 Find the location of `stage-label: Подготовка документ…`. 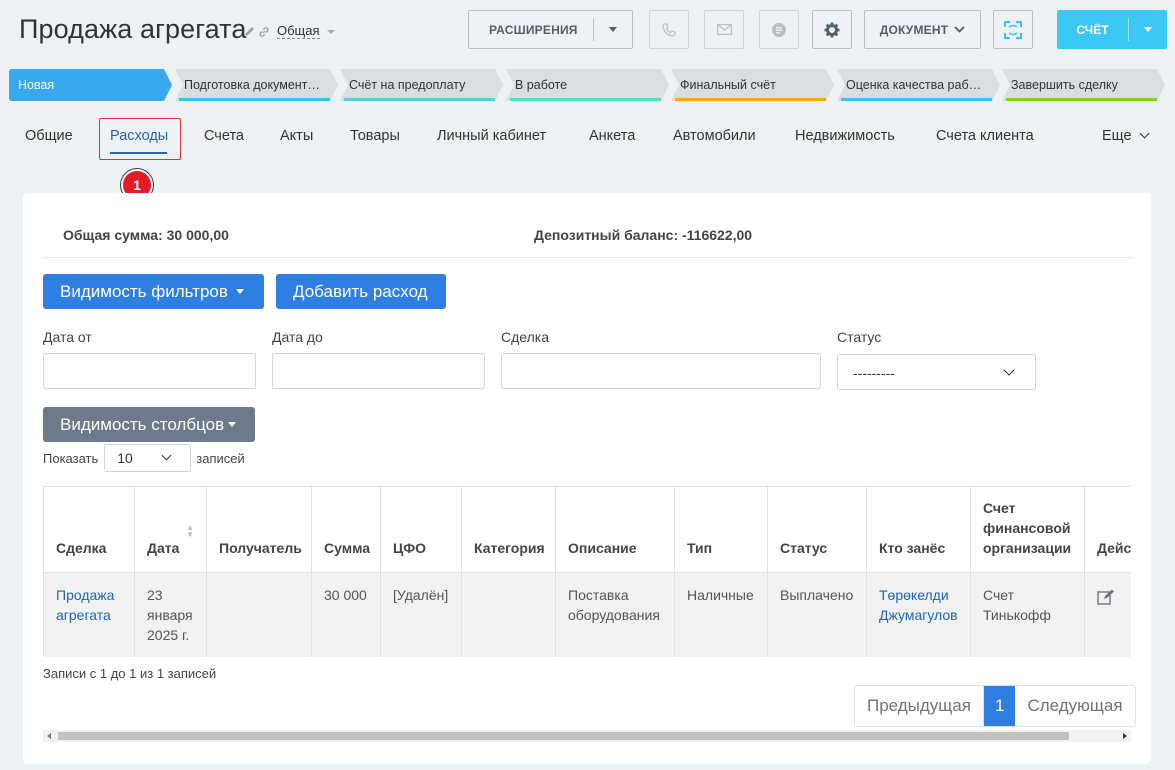

stage-label: Подготовка документ… is located at coordinates (252, 85).